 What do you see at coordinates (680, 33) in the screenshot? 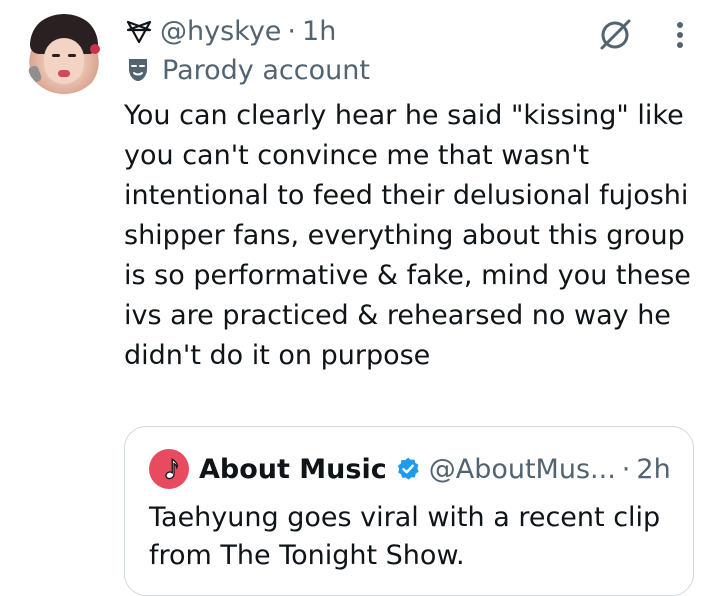
I see `more-vertical-icon` at bounding box center [680, 33].